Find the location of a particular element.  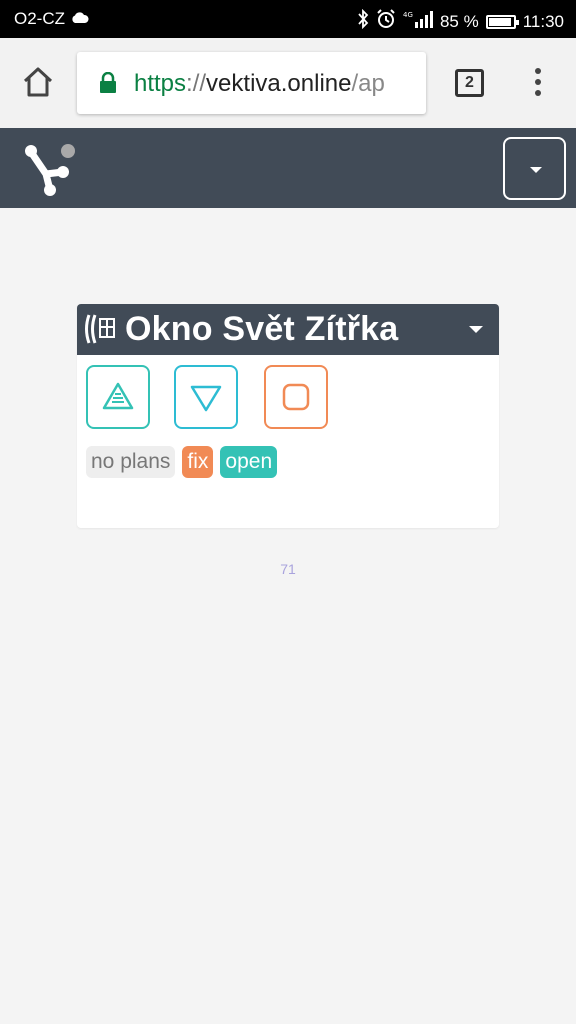

triangle-down-icon is located at coordinates (206, 398).